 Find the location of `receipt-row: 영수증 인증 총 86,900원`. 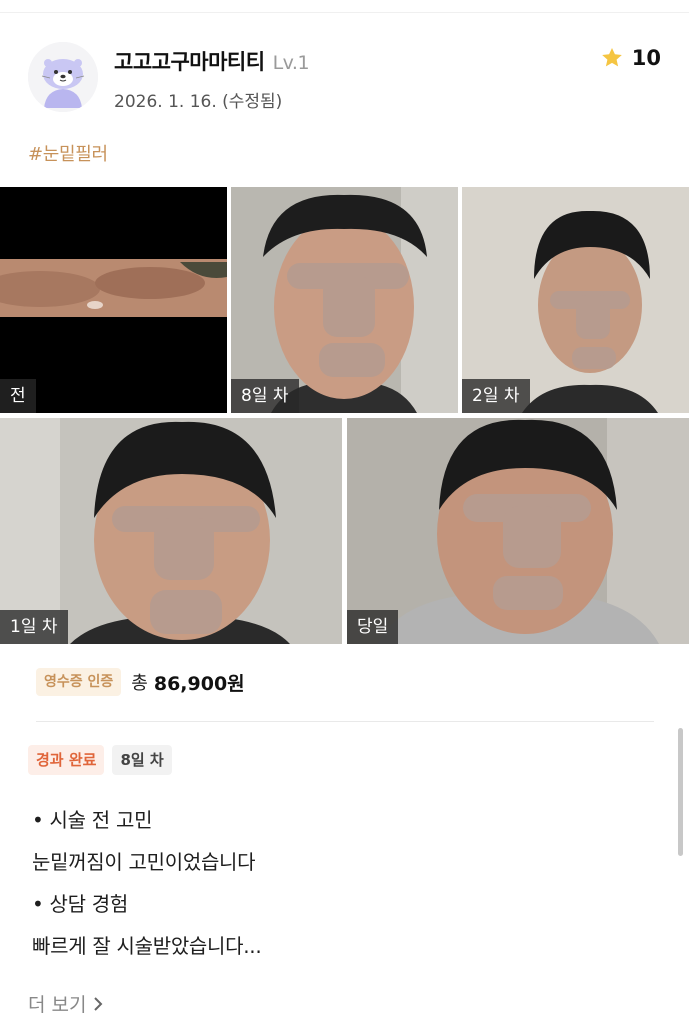

receipt-row: 영수증 인증 총 86,900원 is located at coordinates (140, 682).